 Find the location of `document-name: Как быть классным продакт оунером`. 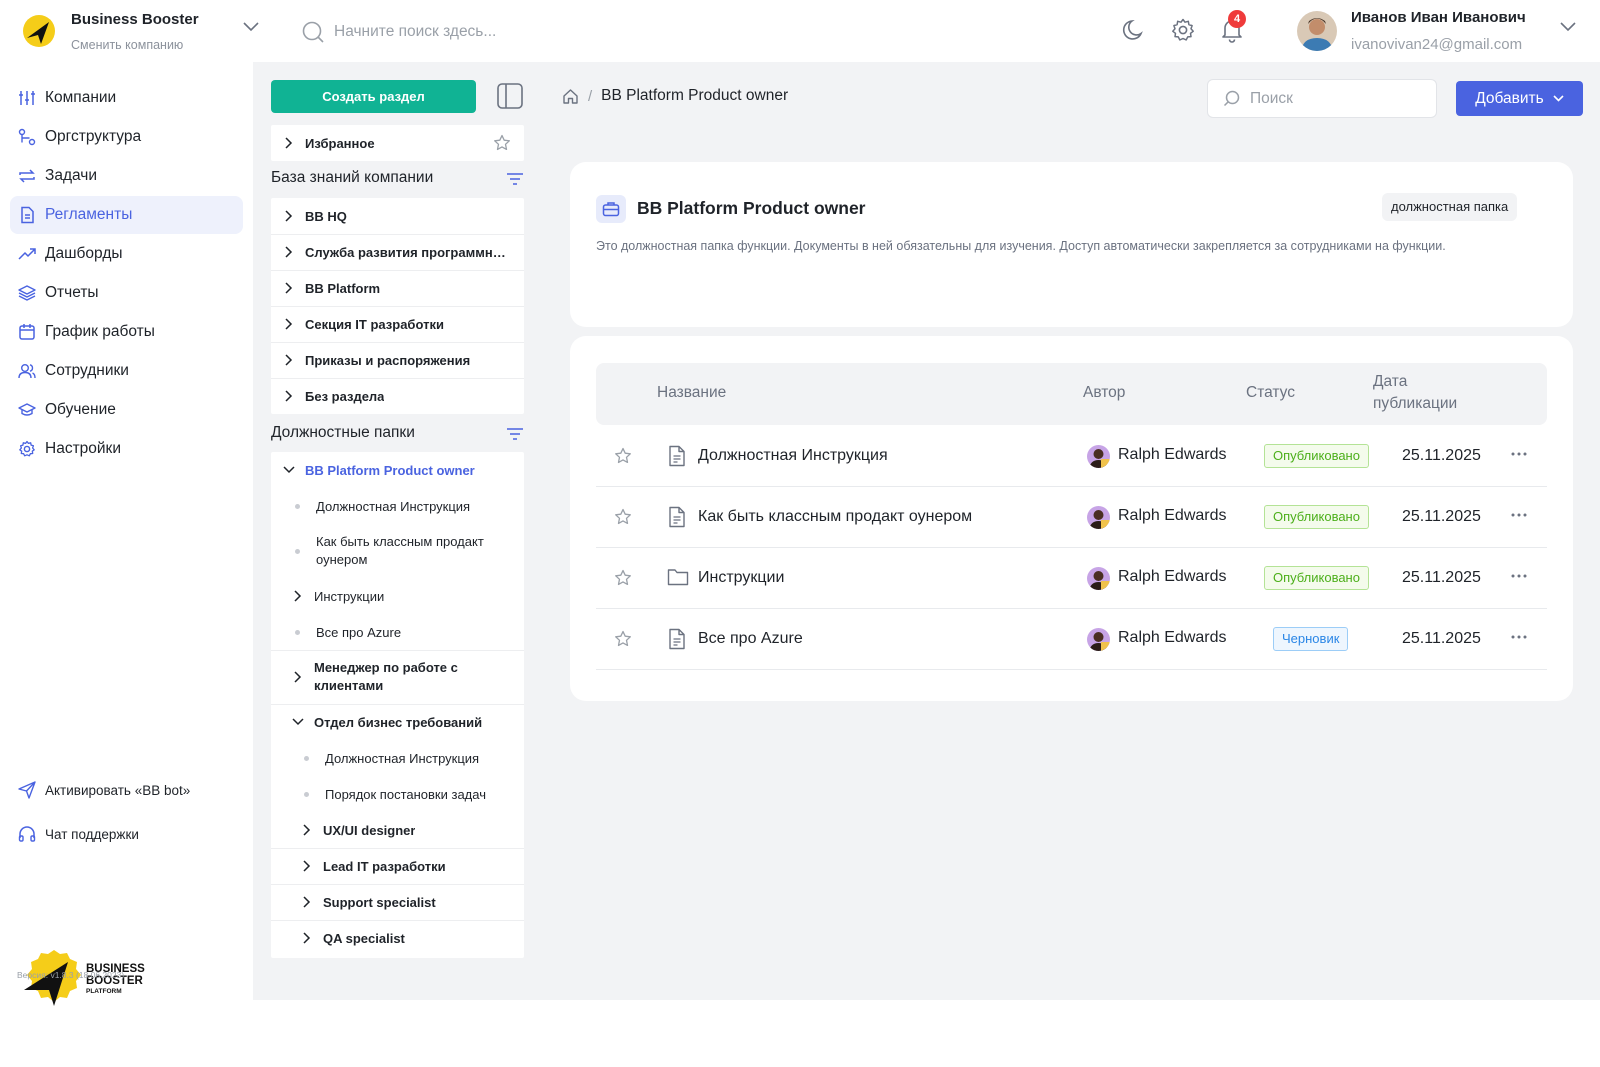

document-name: Как быть классным продакт оунером is located at coordinates (835, 517).